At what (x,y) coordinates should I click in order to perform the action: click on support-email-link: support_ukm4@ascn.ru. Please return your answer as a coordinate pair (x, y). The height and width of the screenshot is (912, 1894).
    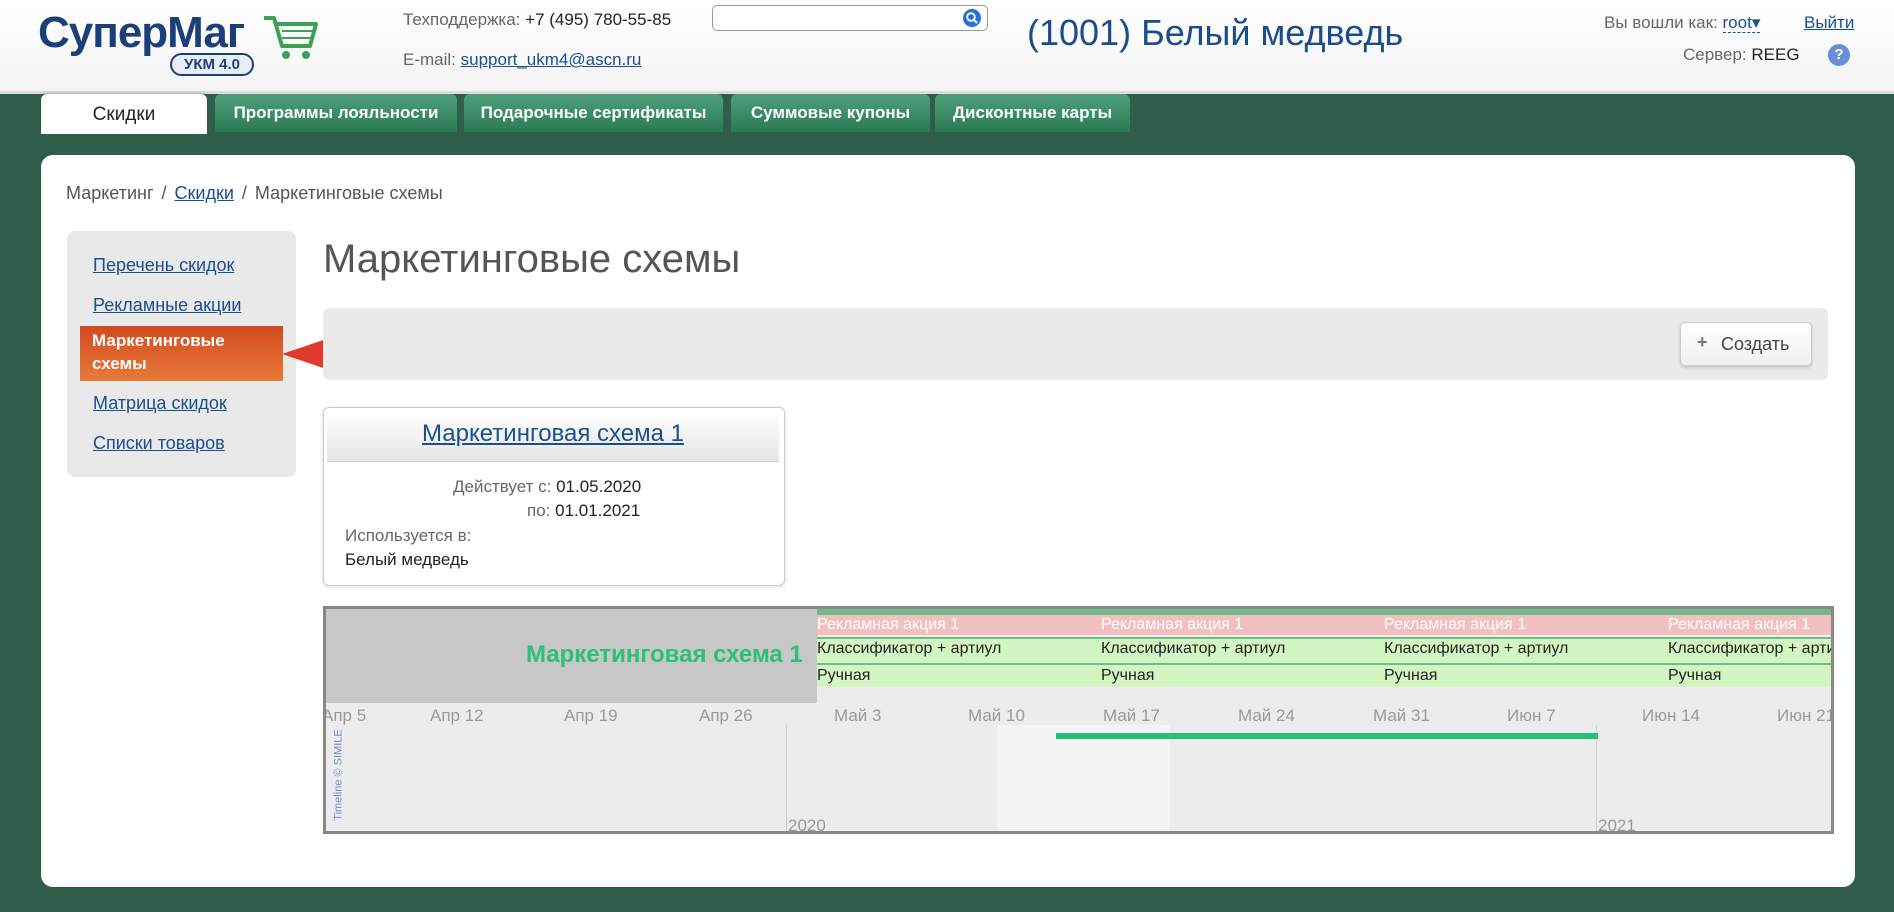
    Looking at the image, I should click on (551, 59).